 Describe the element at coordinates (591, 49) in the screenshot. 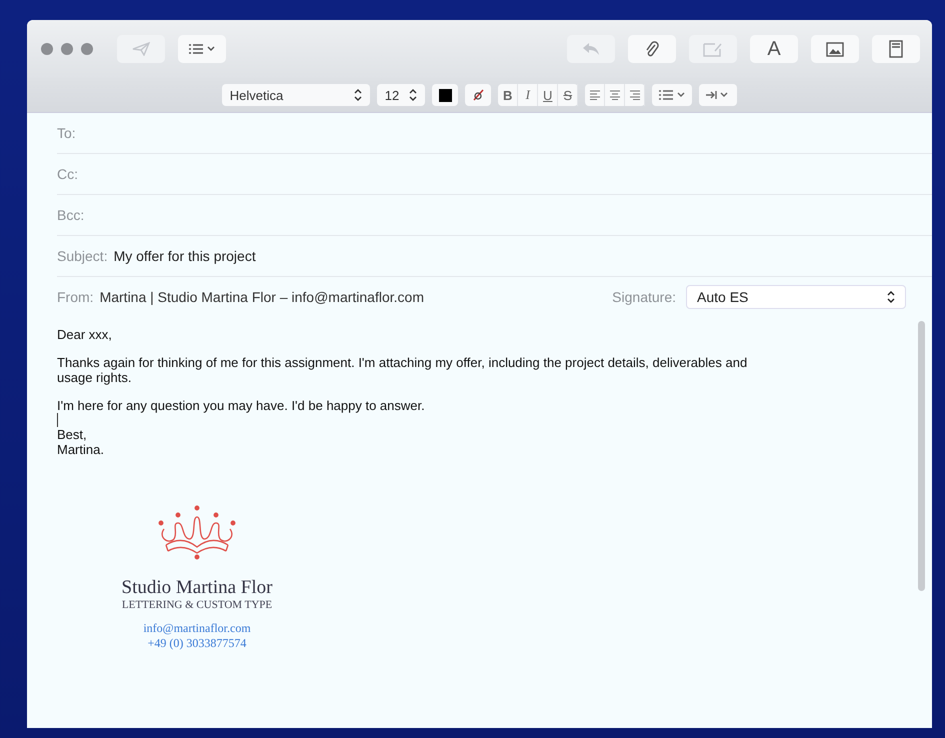

I see `reply-icon` at that location.